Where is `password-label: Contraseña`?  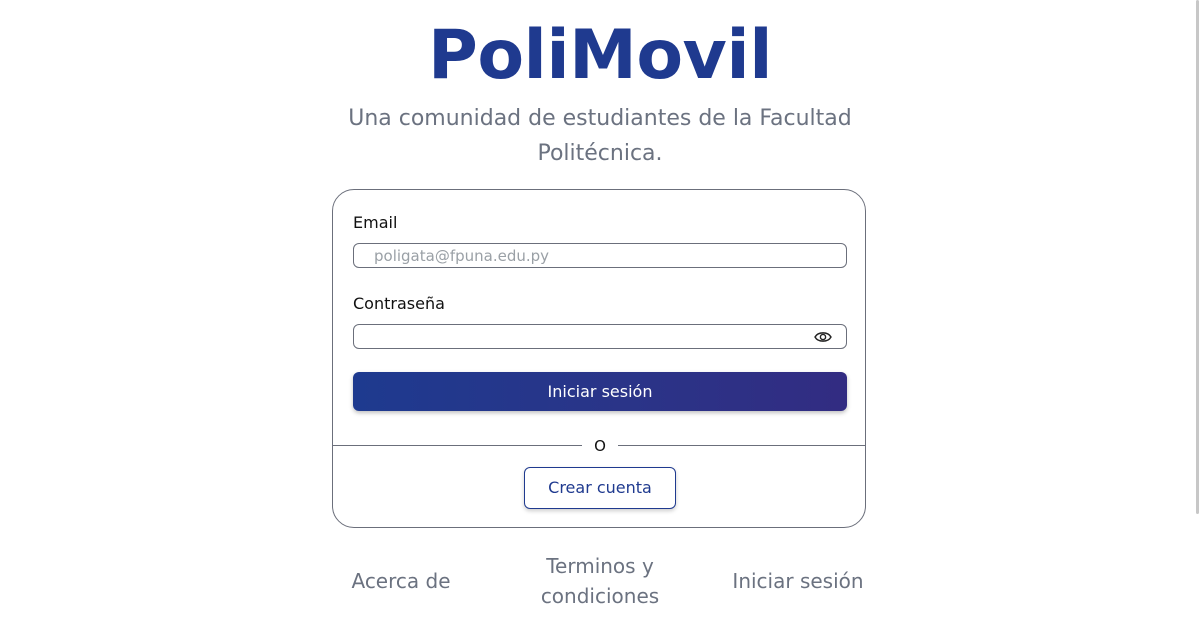
password-label: Contraseña is located at coordinates (399, 303).